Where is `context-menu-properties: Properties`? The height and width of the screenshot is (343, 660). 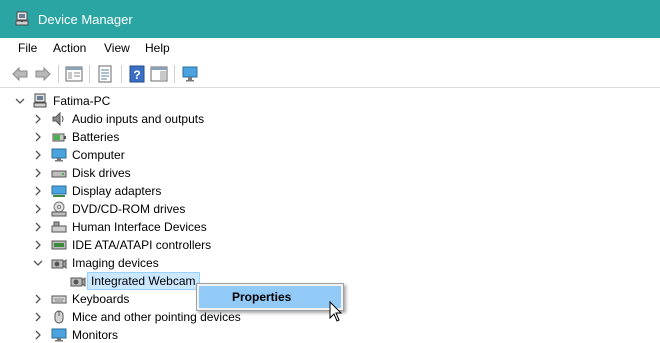 context-menu-properties: Properties is located at coordinates (270, 297).